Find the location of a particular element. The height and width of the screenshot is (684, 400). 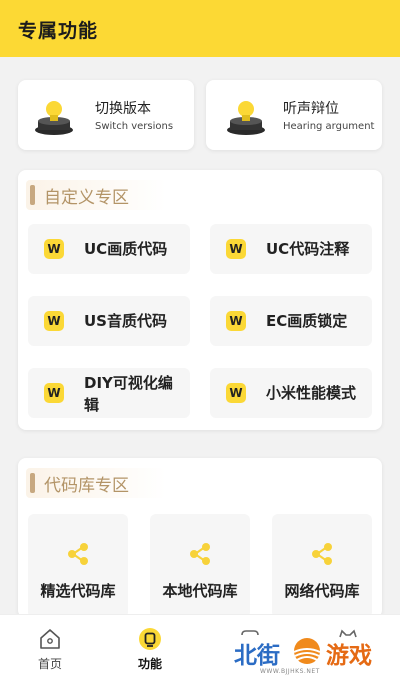

lib-label: 本地代码库 is located at coordinates (200, 591).